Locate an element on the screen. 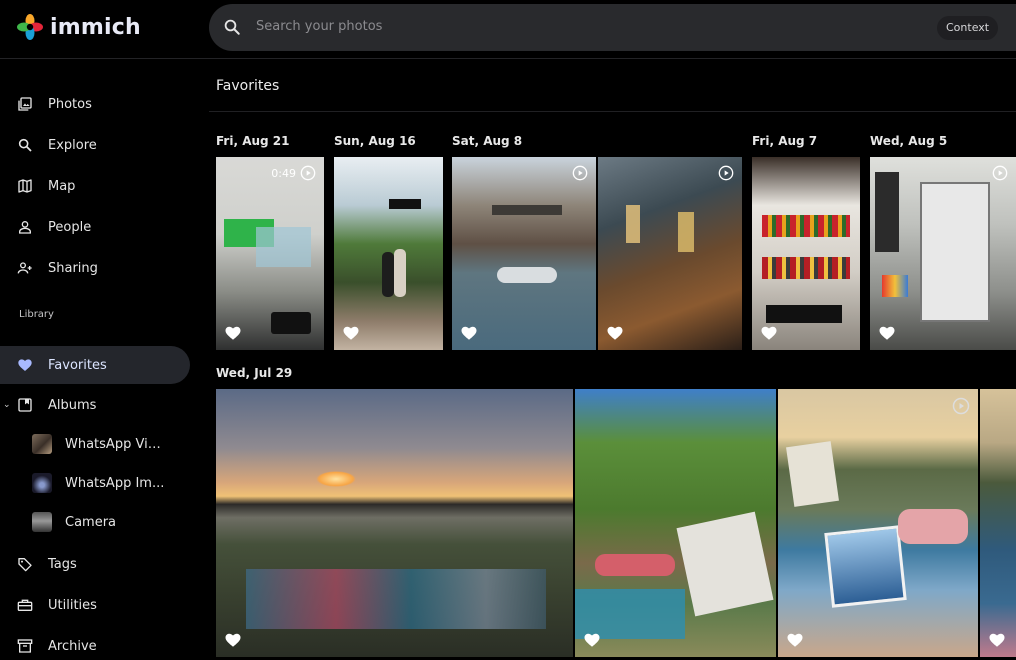 This screenshot has height=660, width=1016. page-title: Favorites is located at coordinates (248, 86).